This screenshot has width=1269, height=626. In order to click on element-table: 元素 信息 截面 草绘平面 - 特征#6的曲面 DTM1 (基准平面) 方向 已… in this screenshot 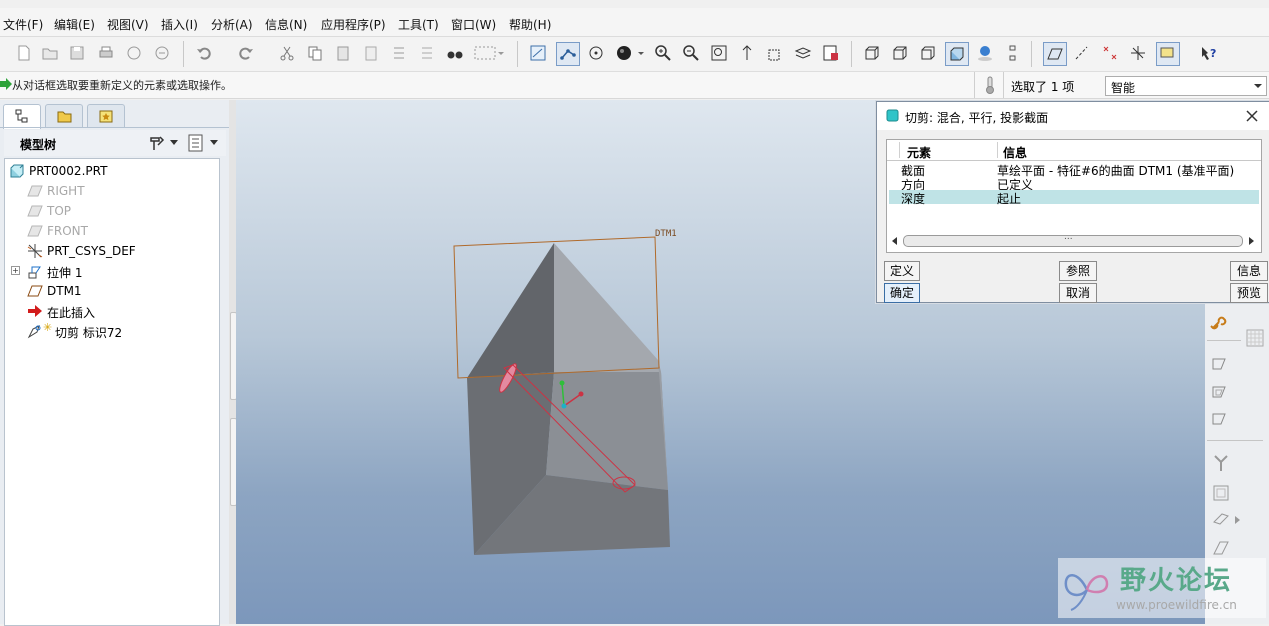, I will do `click(1074, 196)`.